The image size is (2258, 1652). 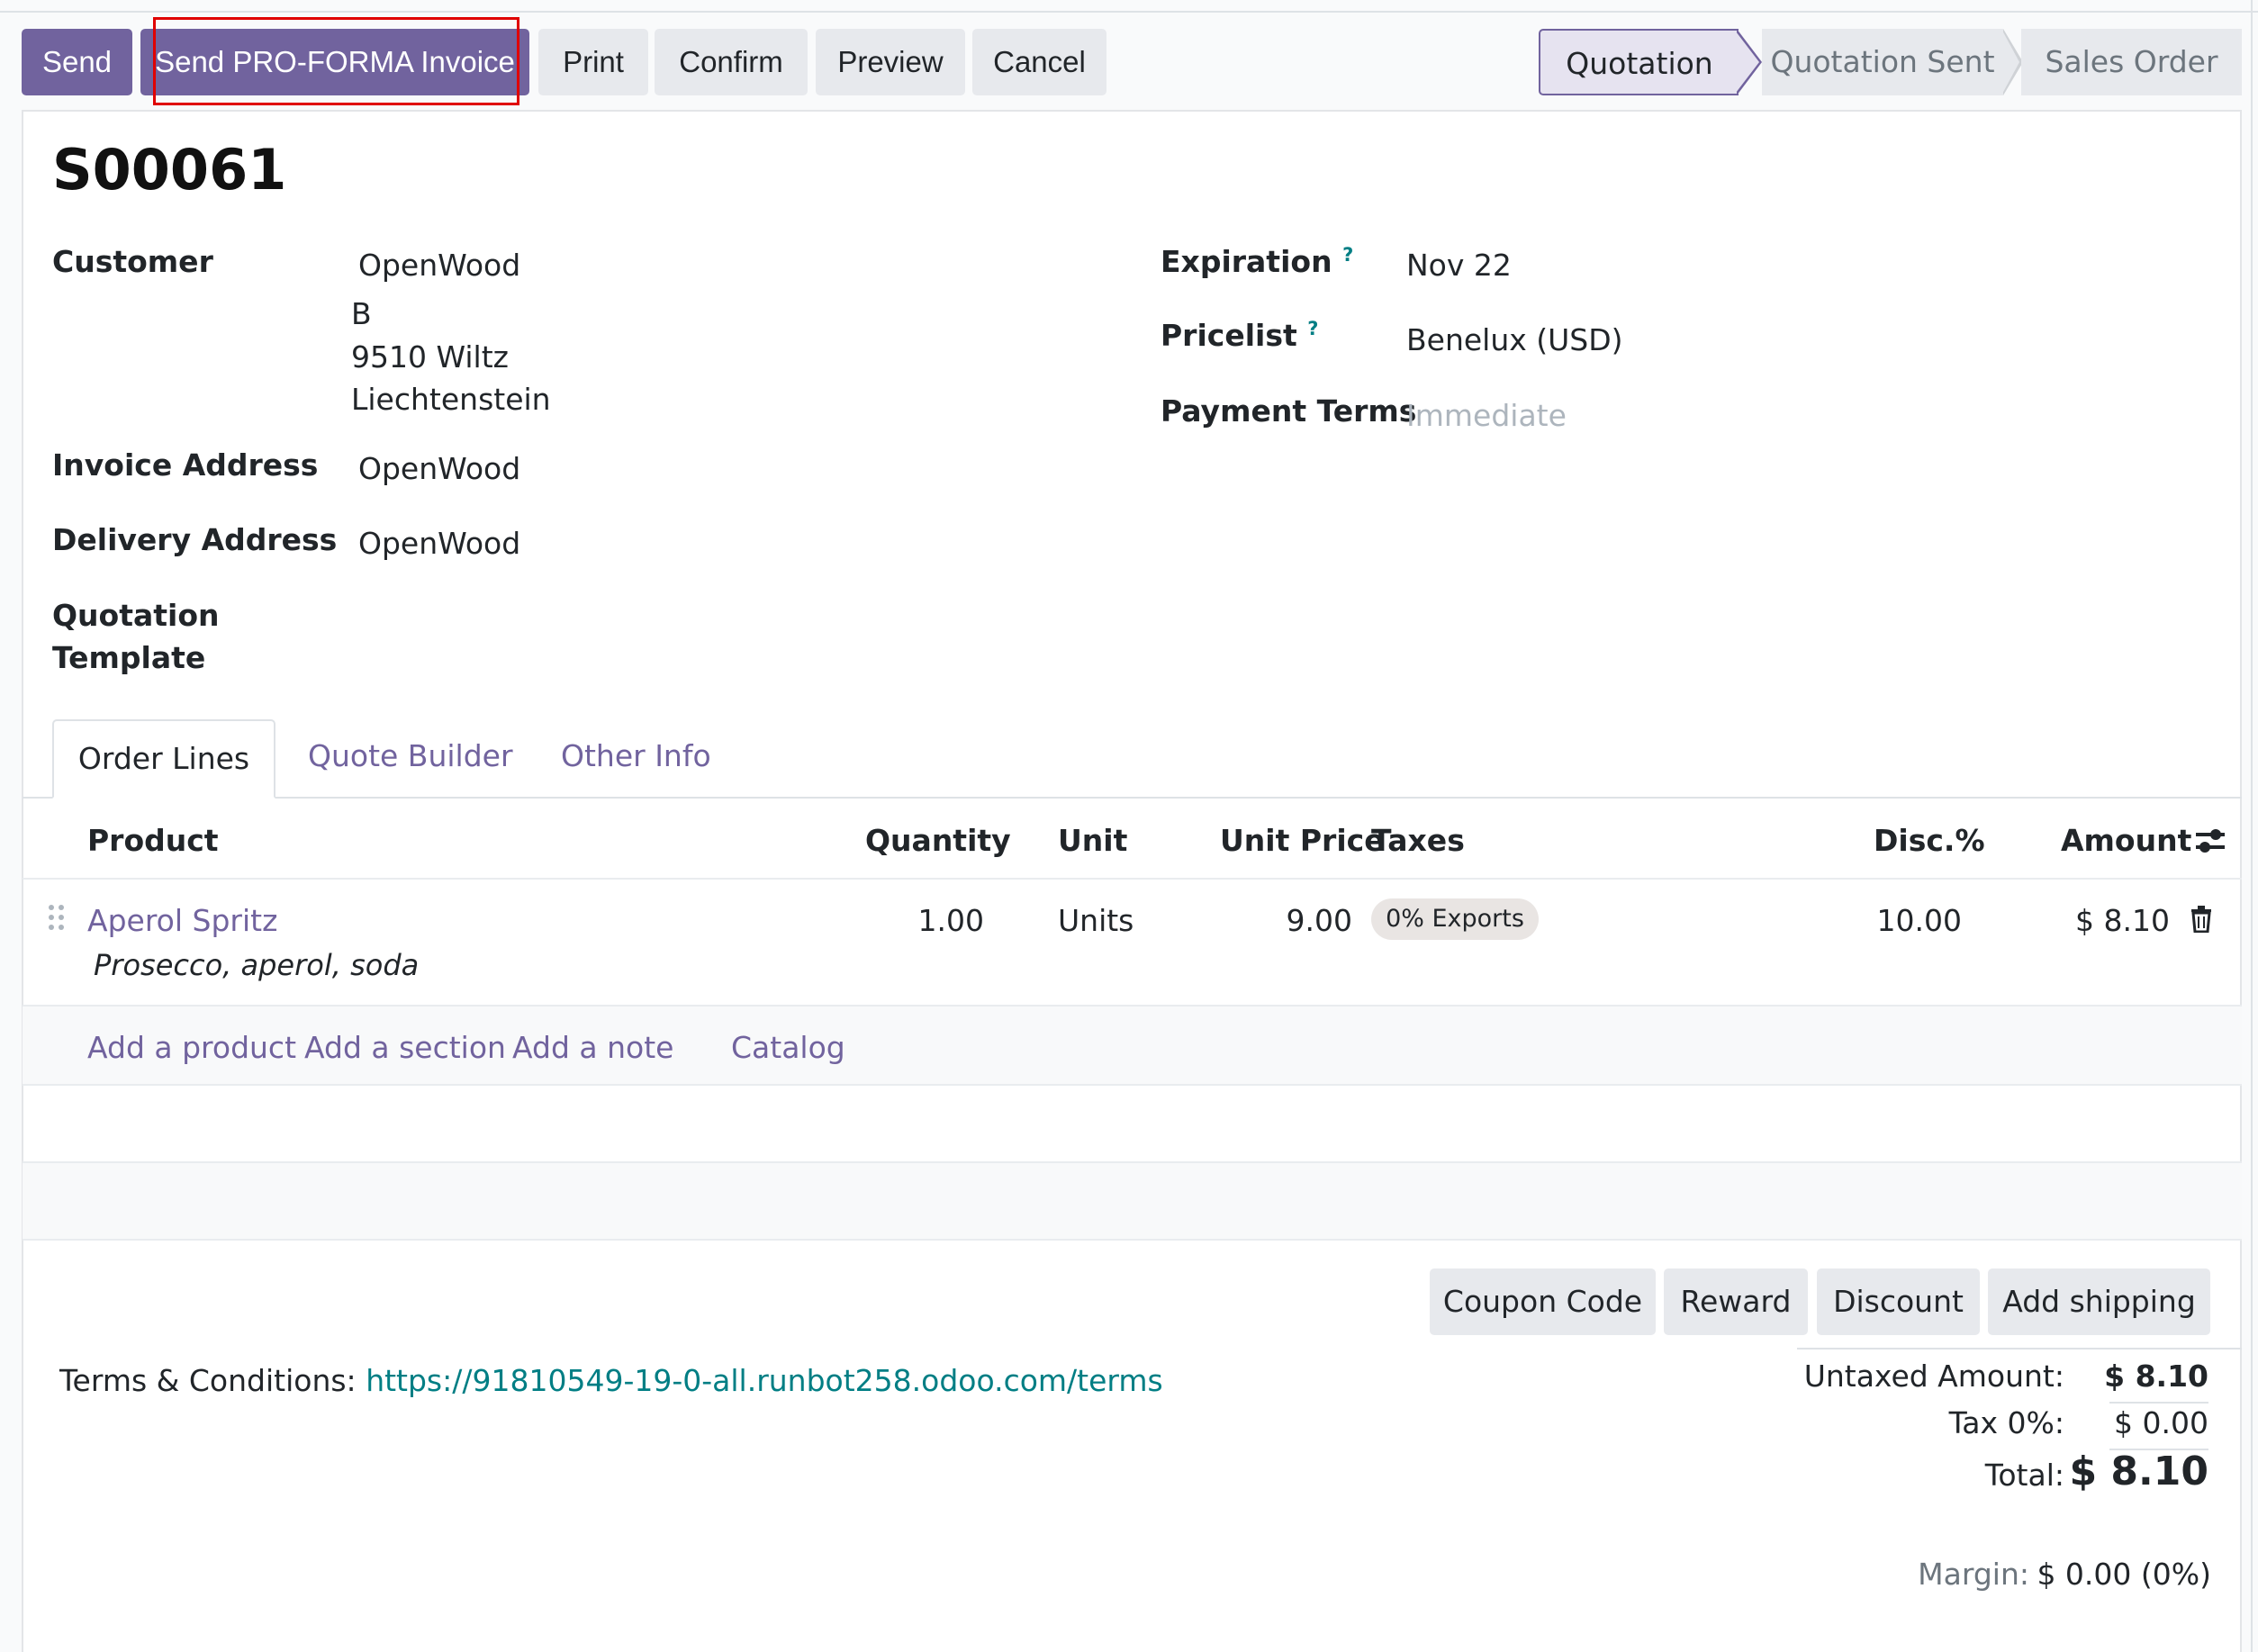 What do you see at coordinates (2024, 1475) in the screenshot?
I see `total-label: Total:` at bounding box center [2024, 1475].